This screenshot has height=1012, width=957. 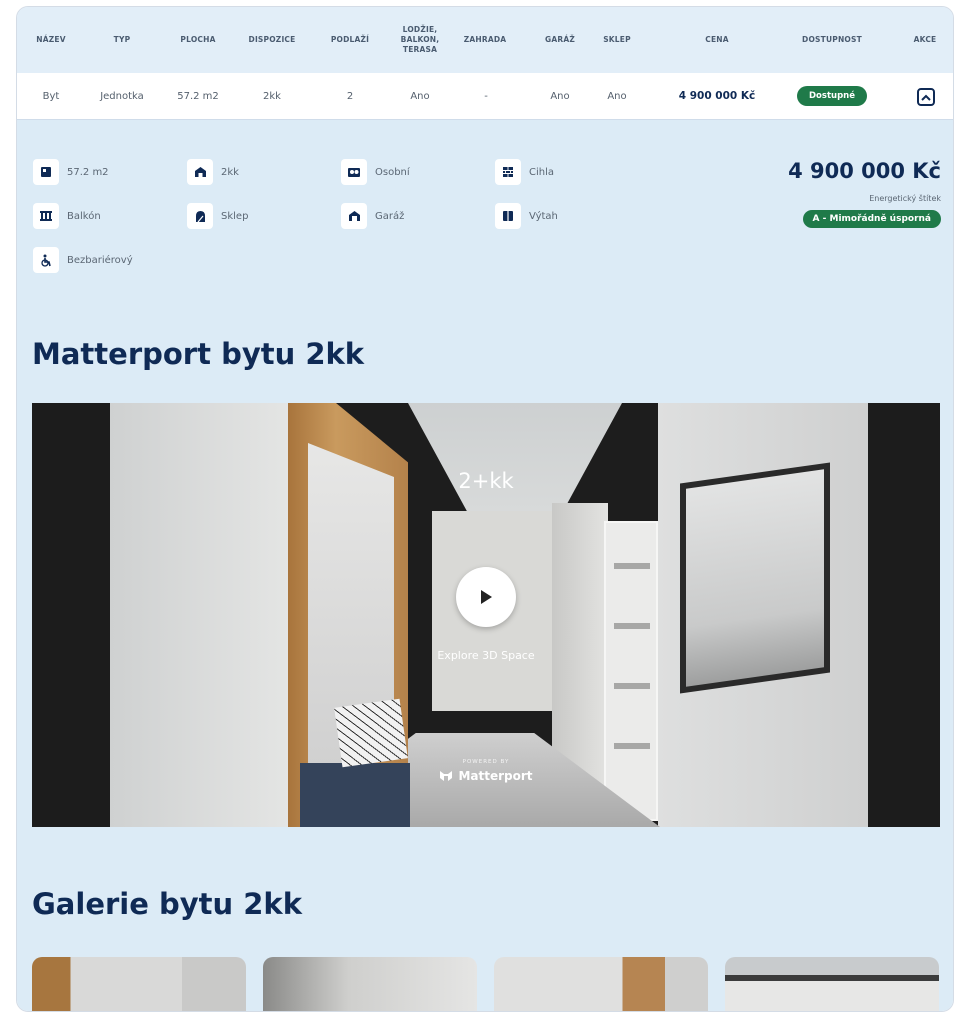 I want to click on column-header-cellar: SKLEP, so click(x=617, y=39).